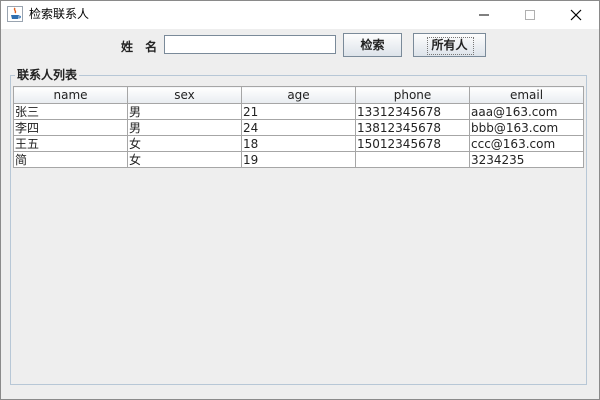 The width and height of the screenshot is (600, 400). I want to click on cell-name: 简, so click(70, 159).